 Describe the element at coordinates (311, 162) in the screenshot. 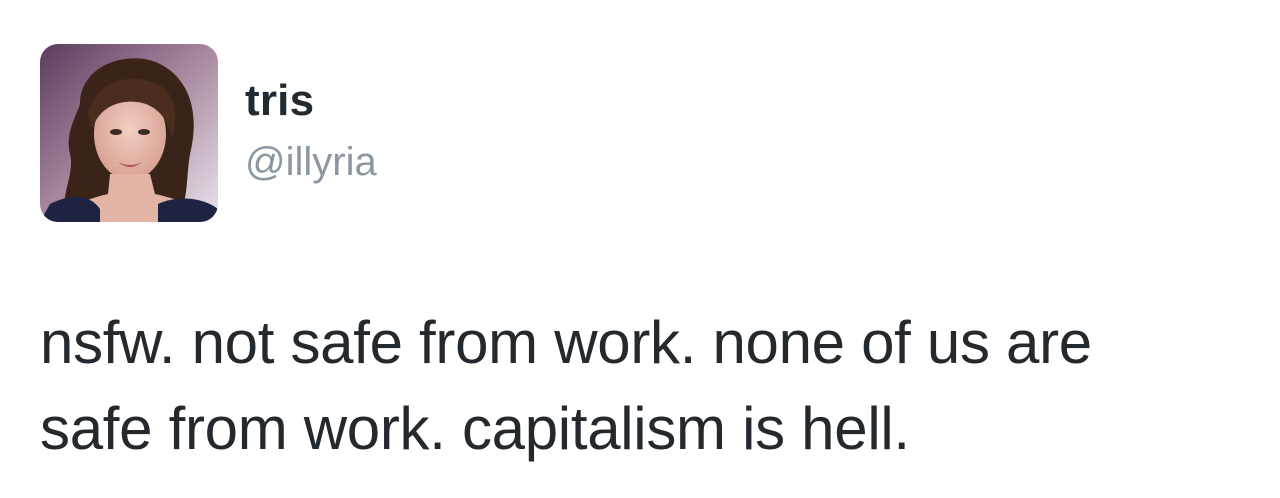

I see `user-handle: @illyria` at that location.